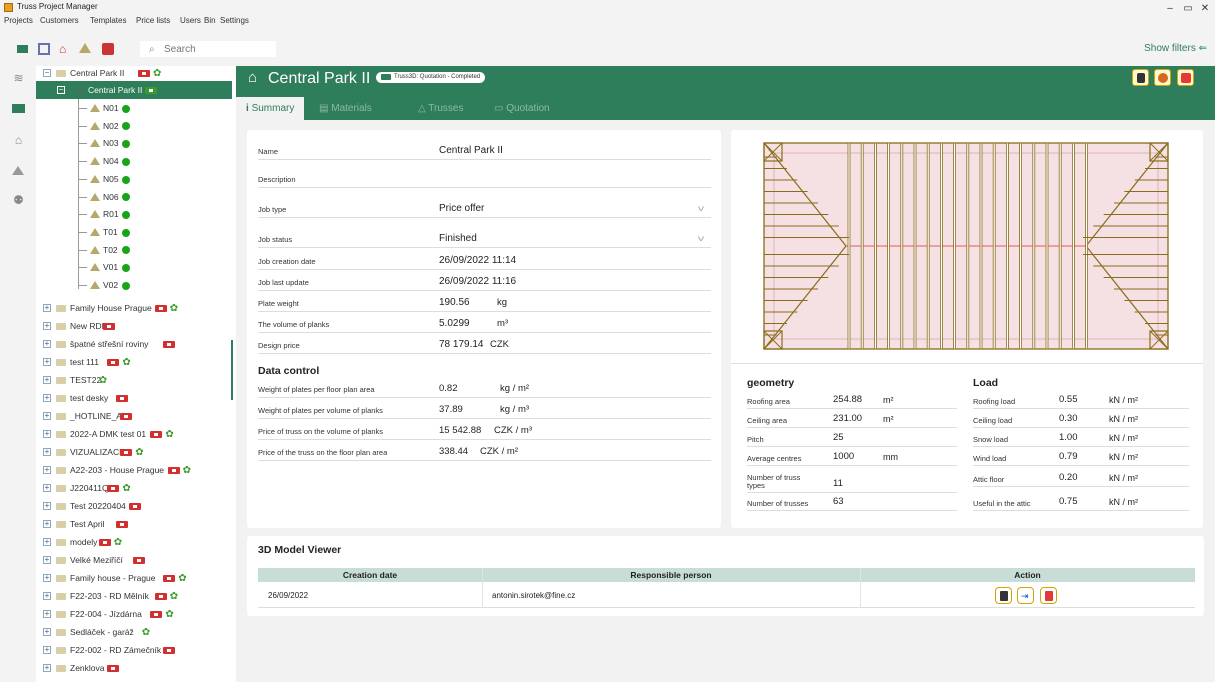 This screenshot has width=1215, height=682. Describe the element at coordinates (1188, 9) in the screenshot. I see `maximize-button: ▭` at that location.